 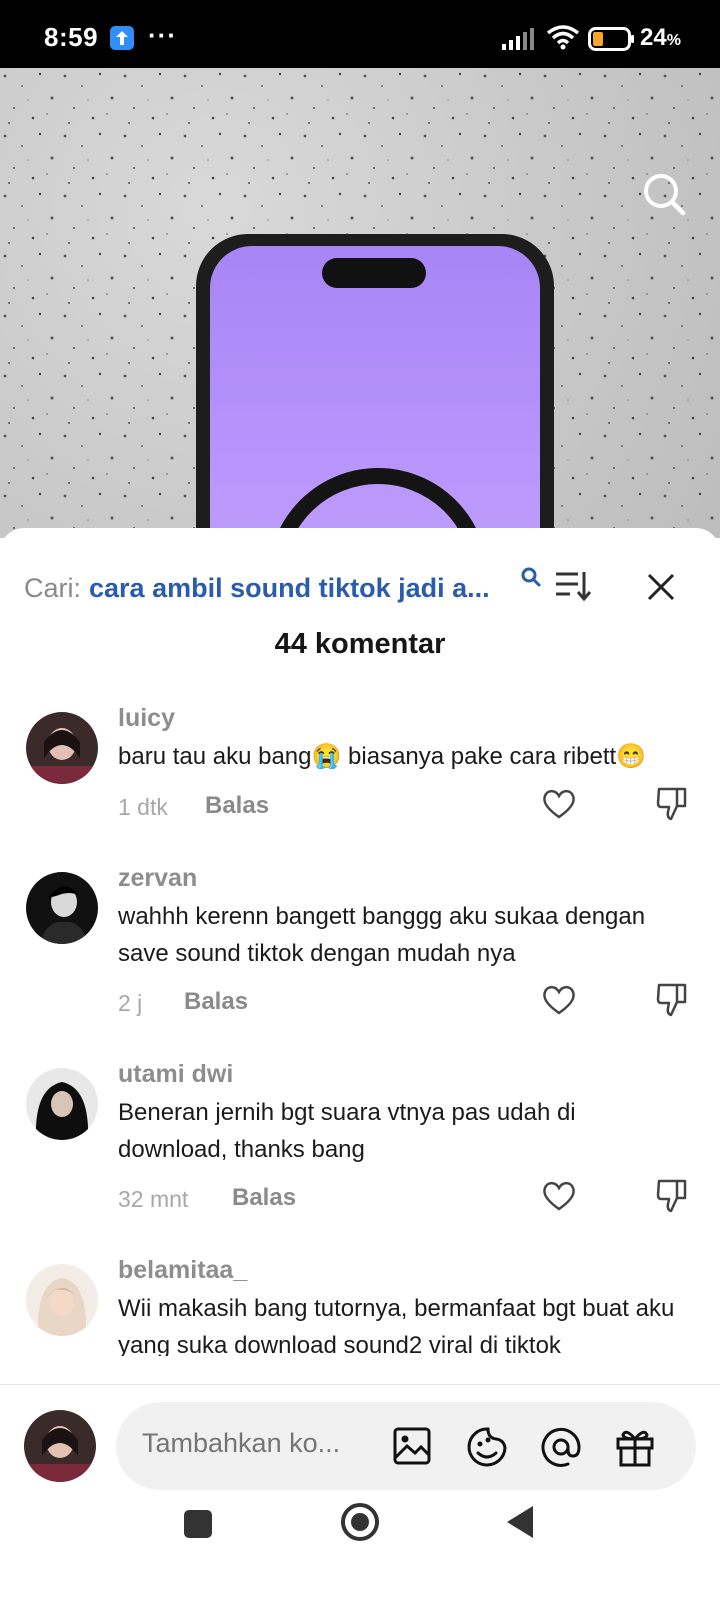 I want to click on status-time: 8:59, so click(x=71, y=37).